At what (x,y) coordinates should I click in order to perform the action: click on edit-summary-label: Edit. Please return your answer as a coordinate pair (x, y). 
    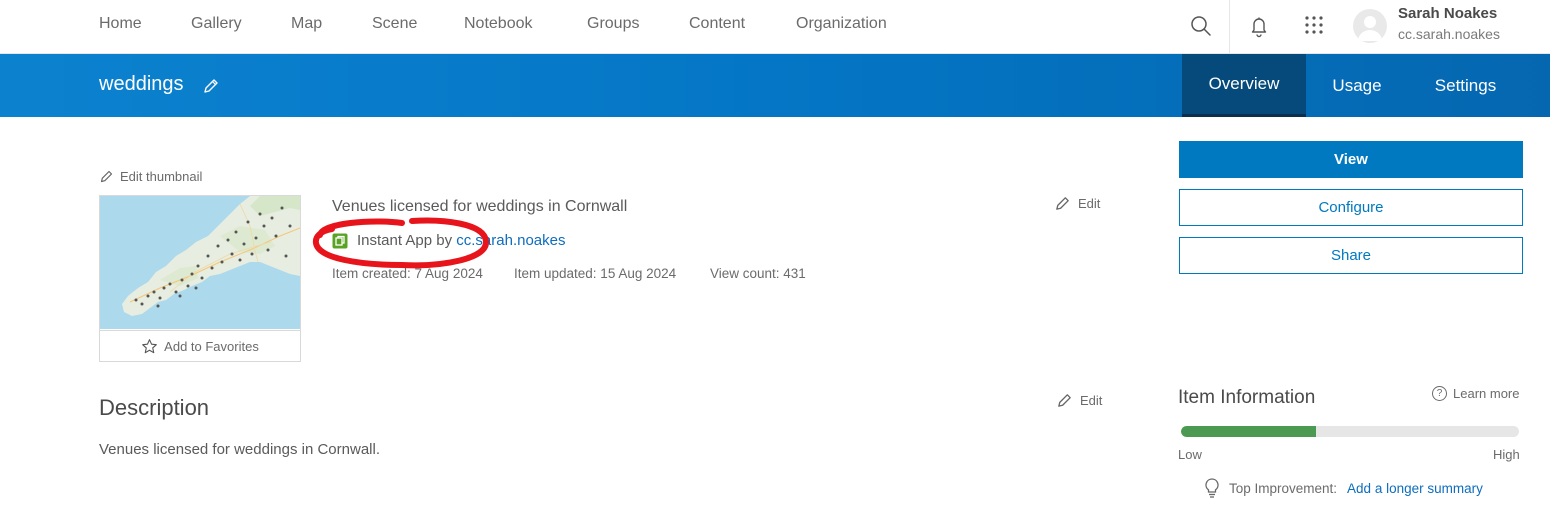
    Looking at the image, I should click on (1089, 203).